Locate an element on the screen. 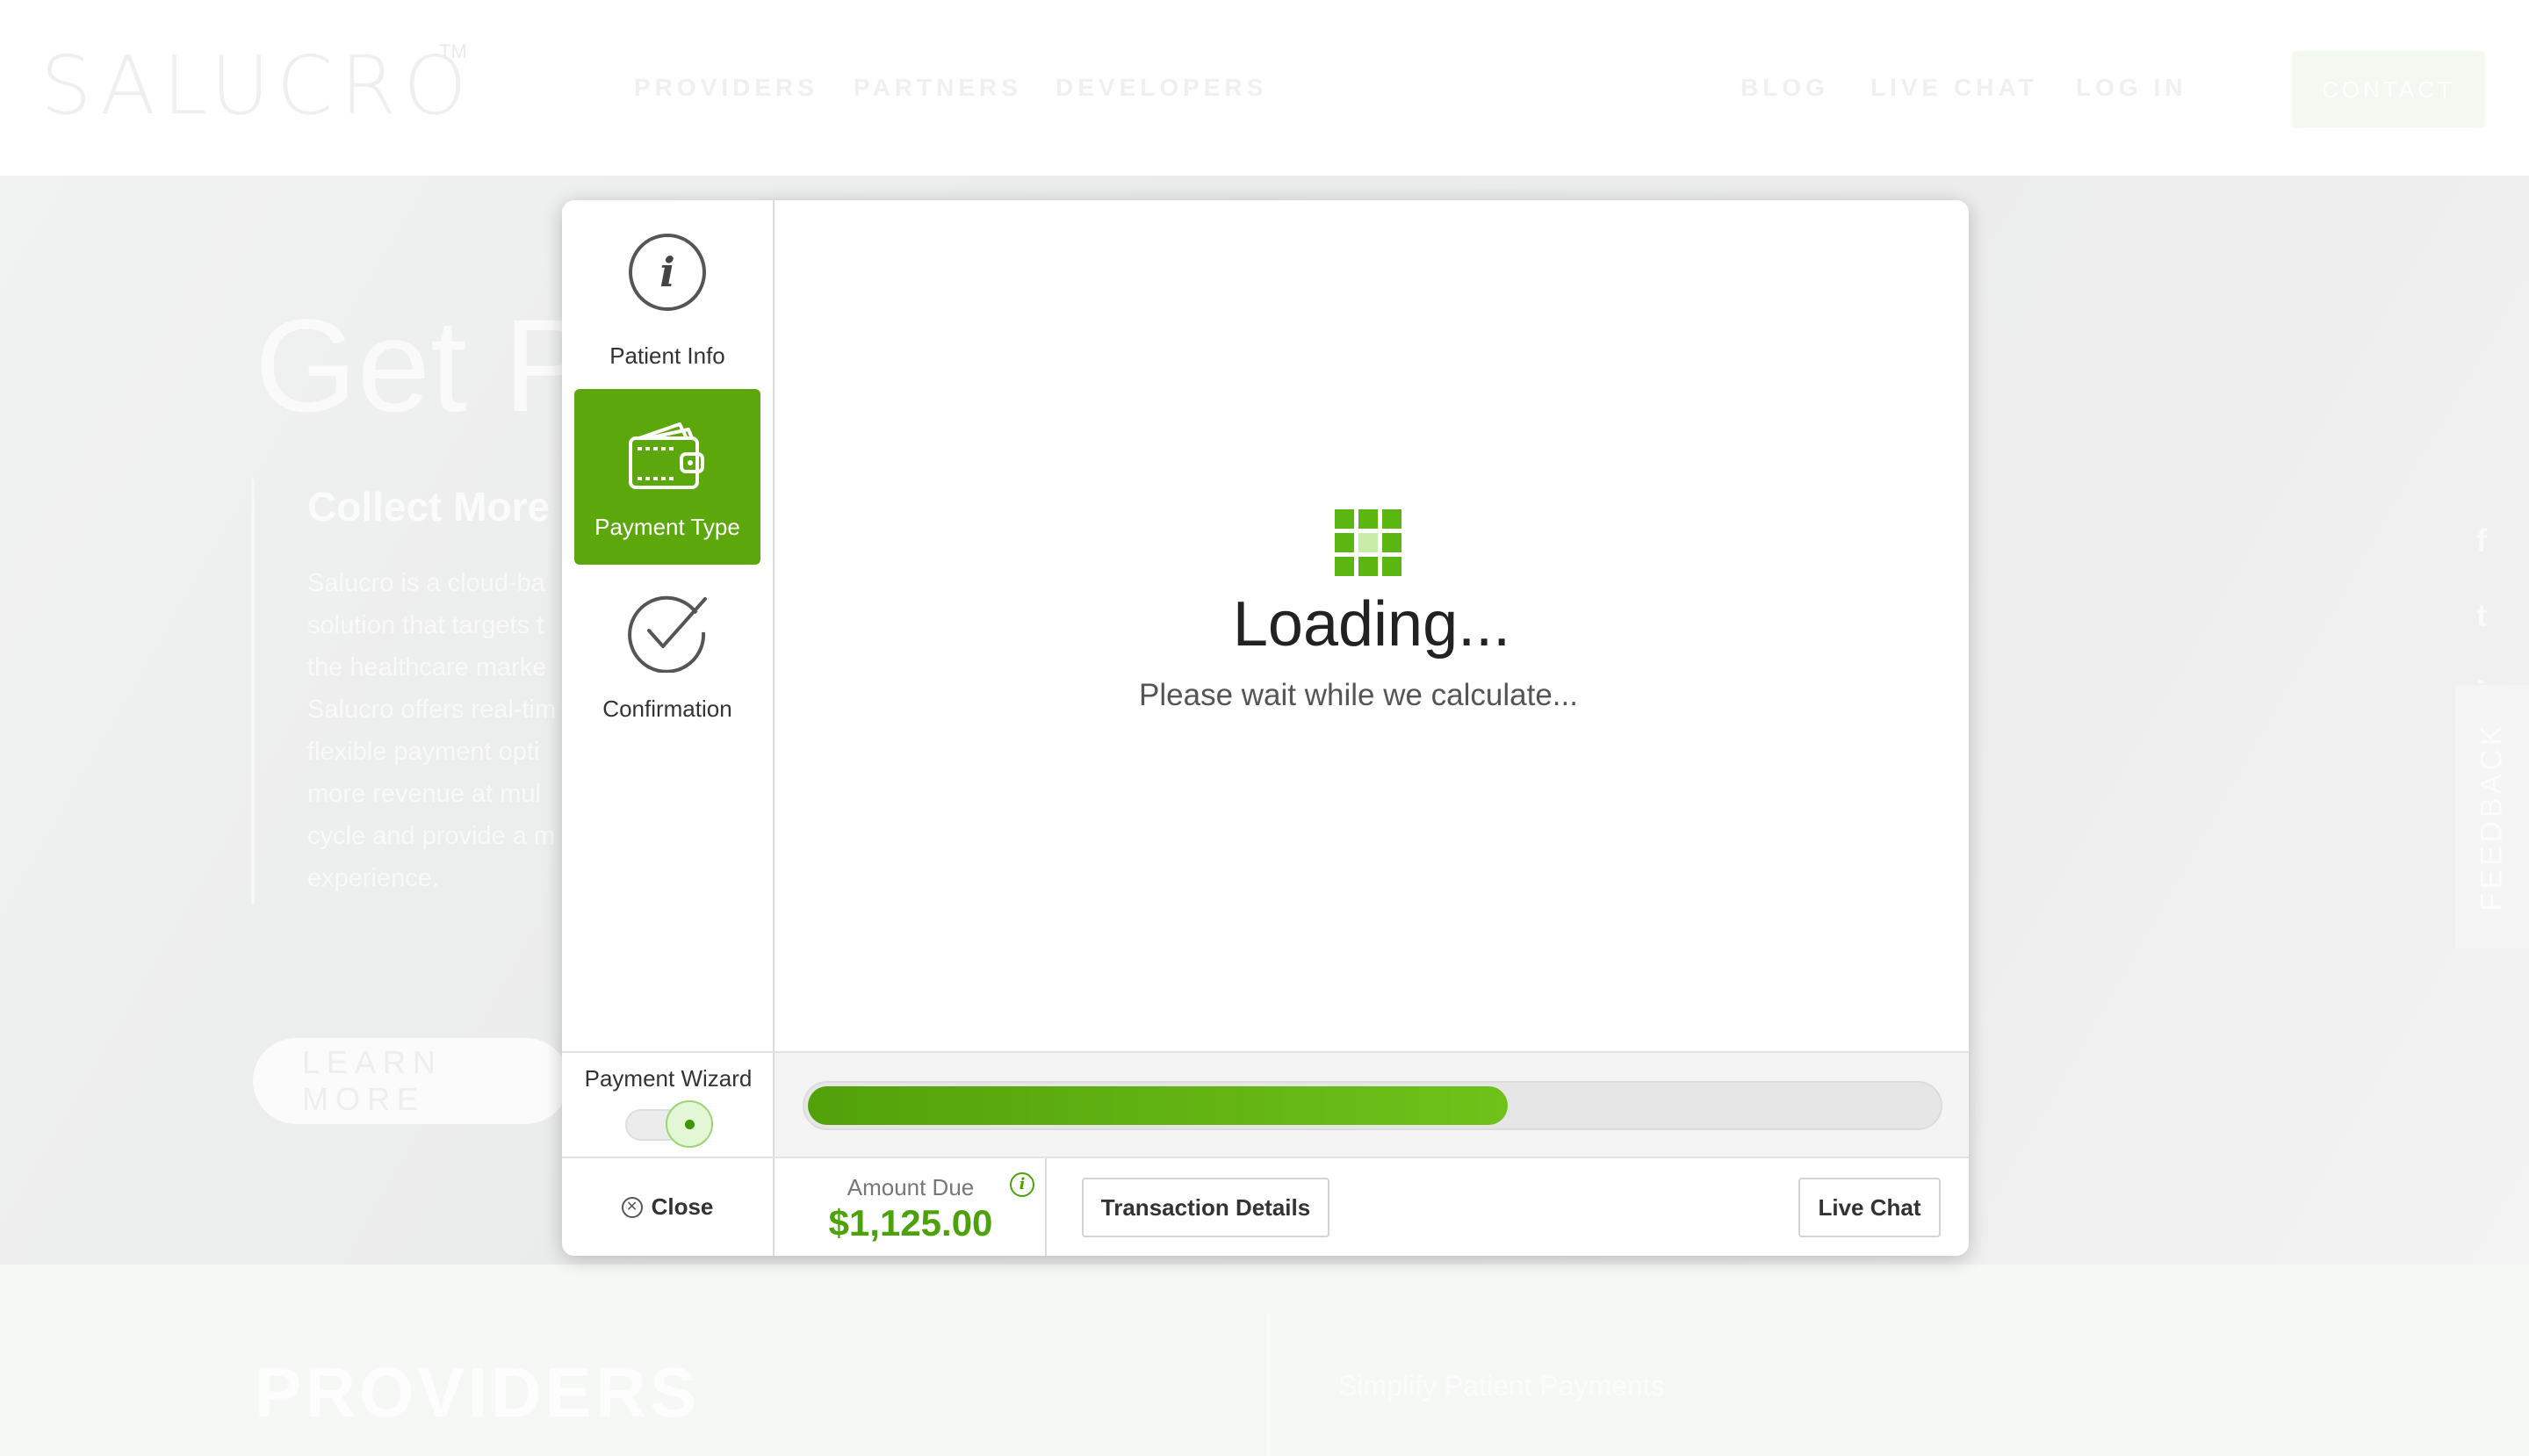 This screenshot has width=2529, height=1456. amount-due-label: Amount Due is located at coordinates (911, 1187).